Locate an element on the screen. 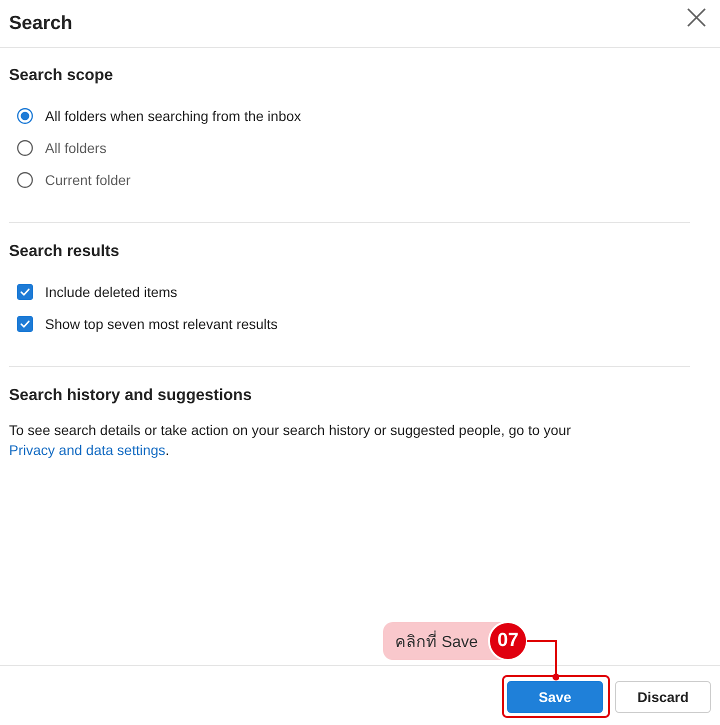  option-label: Show top seven most relevant results is located at coordinates (161, 324).